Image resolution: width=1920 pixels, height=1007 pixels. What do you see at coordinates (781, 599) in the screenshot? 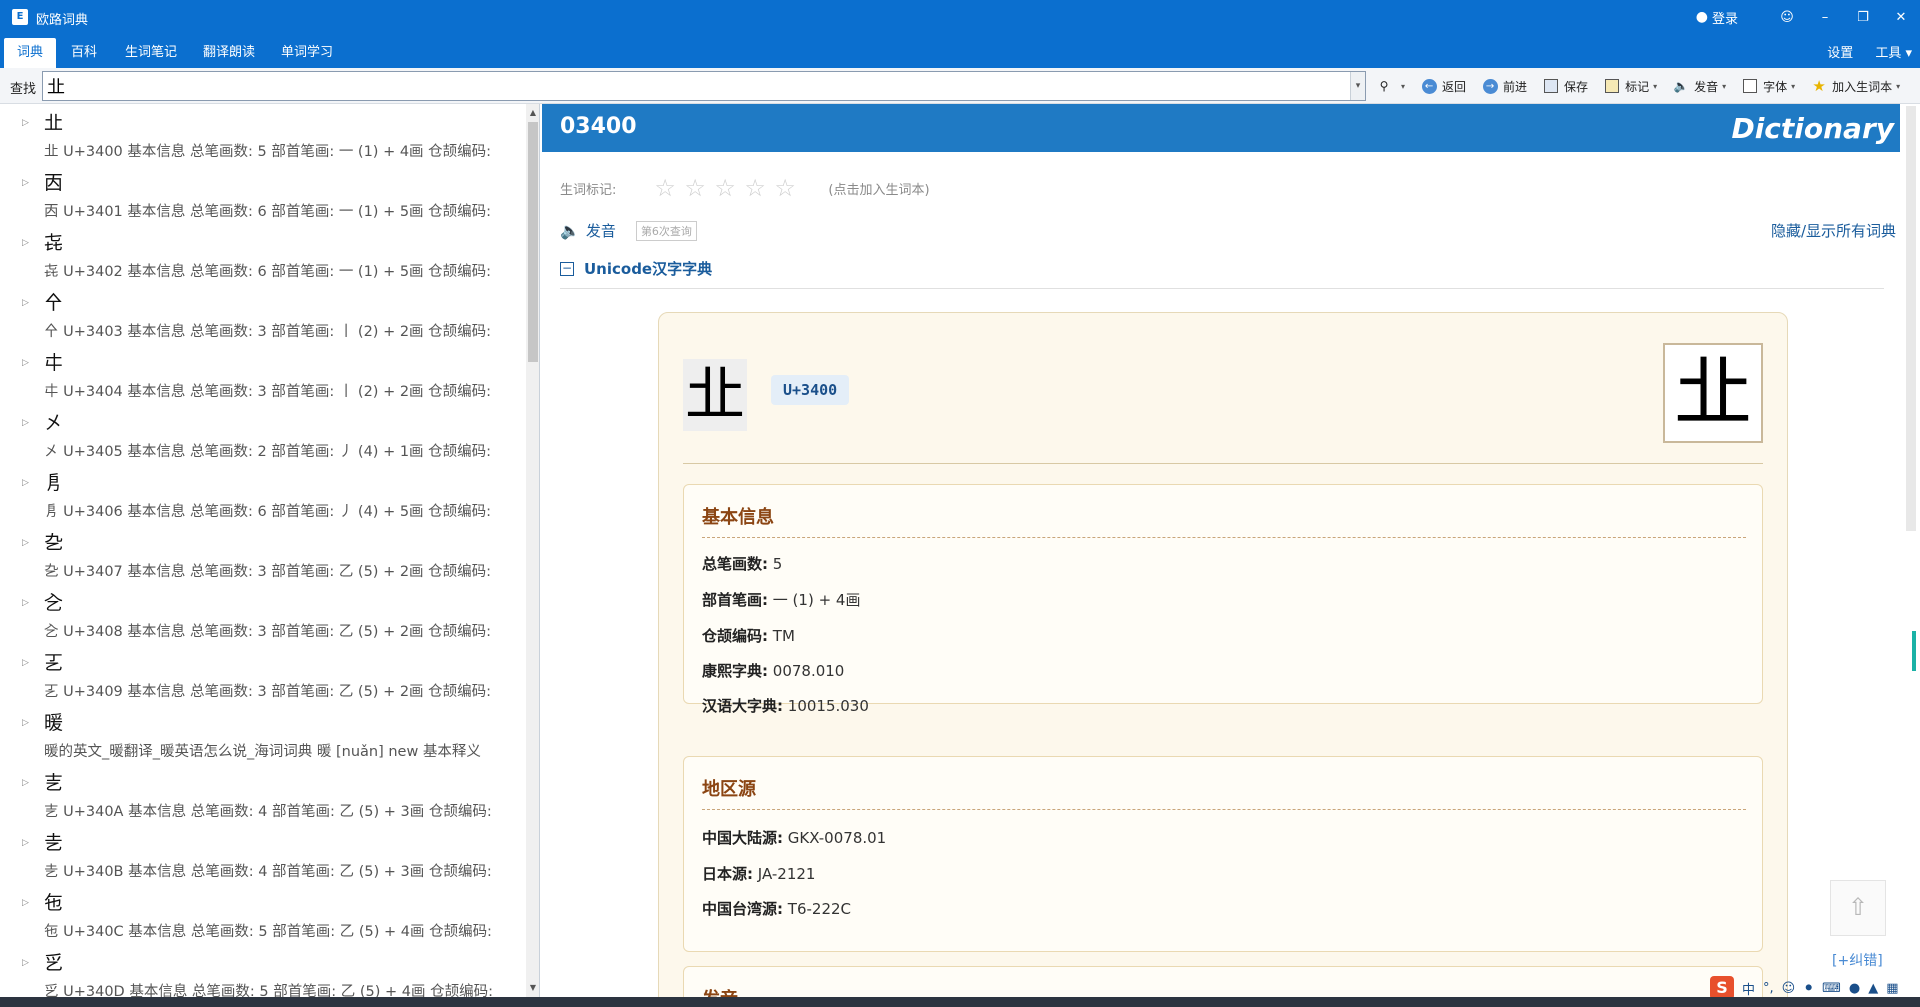
I see `info-row: 部首笔画: 一 (1) + 4画` at bounding box center [781, 599].